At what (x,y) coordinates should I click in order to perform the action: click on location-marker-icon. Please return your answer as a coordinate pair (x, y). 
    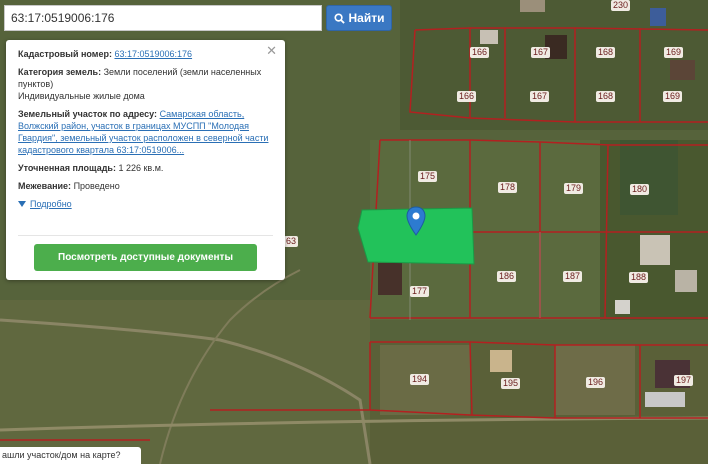
    Looking at the image, I should click on (416, 221).